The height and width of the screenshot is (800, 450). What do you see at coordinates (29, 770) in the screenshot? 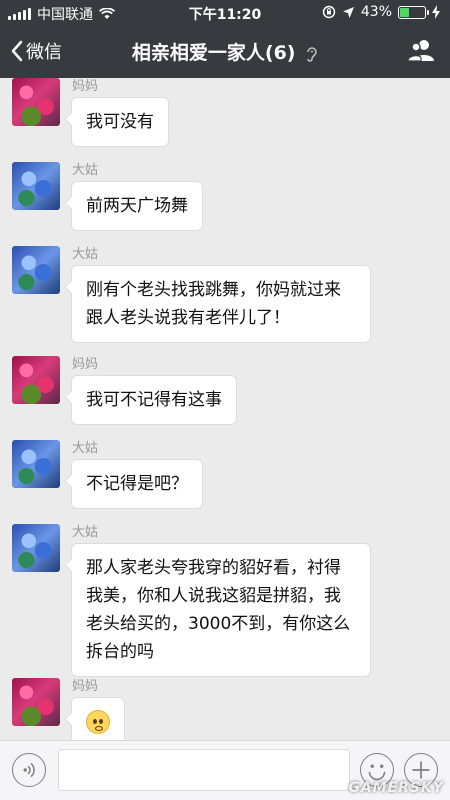
I see `voice-input-icon` at bounding box center [29, 770].